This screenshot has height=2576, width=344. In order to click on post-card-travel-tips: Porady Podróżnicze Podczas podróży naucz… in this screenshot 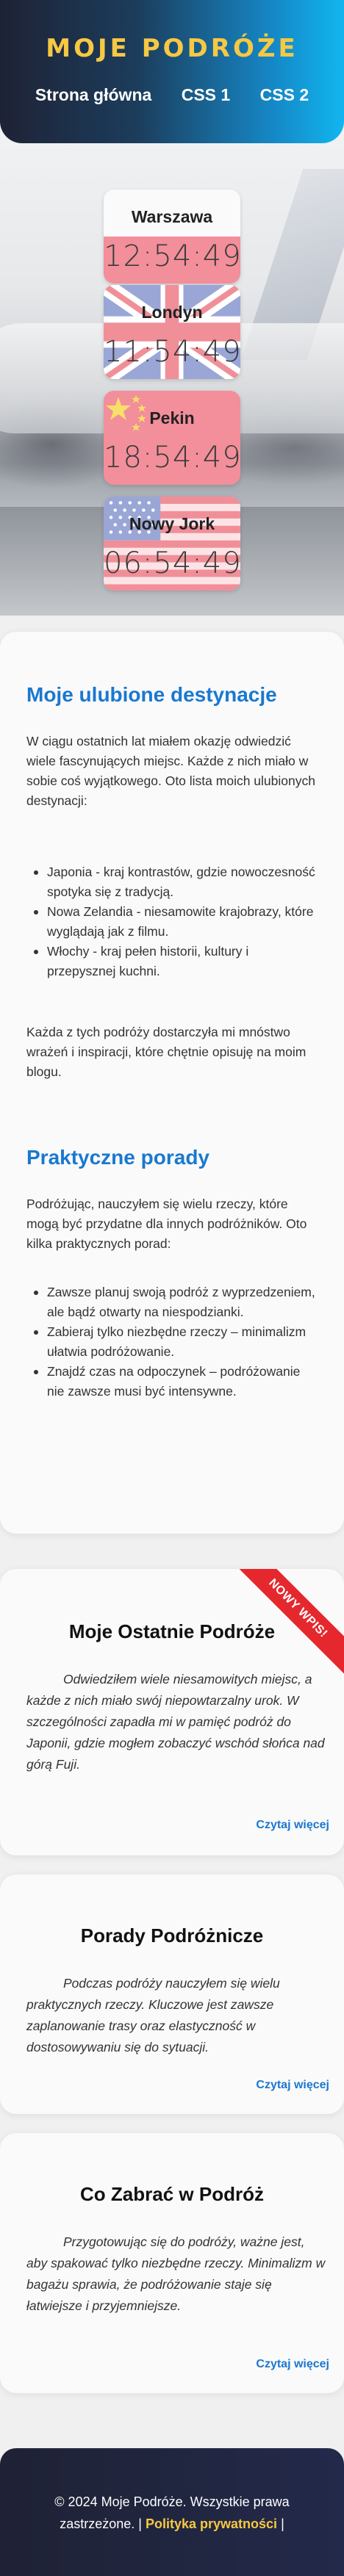, I will do `click(172, 1994)`.